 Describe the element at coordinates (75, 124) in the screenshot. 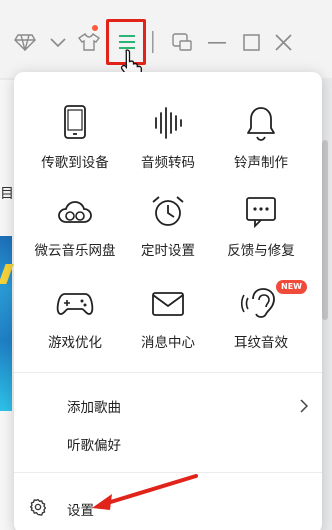

I see `phone-icon` at that location.